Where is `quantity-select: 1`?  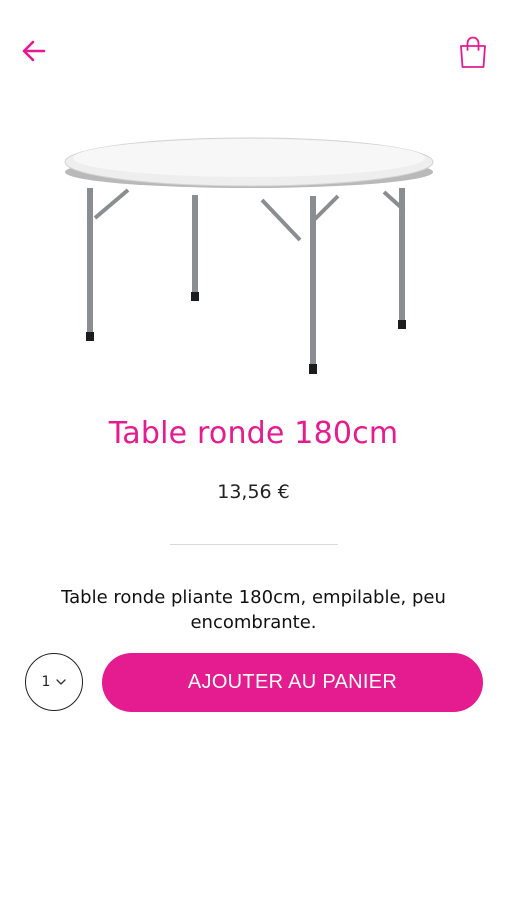
quantity-select: 1 is located at coordinates (54, 682).